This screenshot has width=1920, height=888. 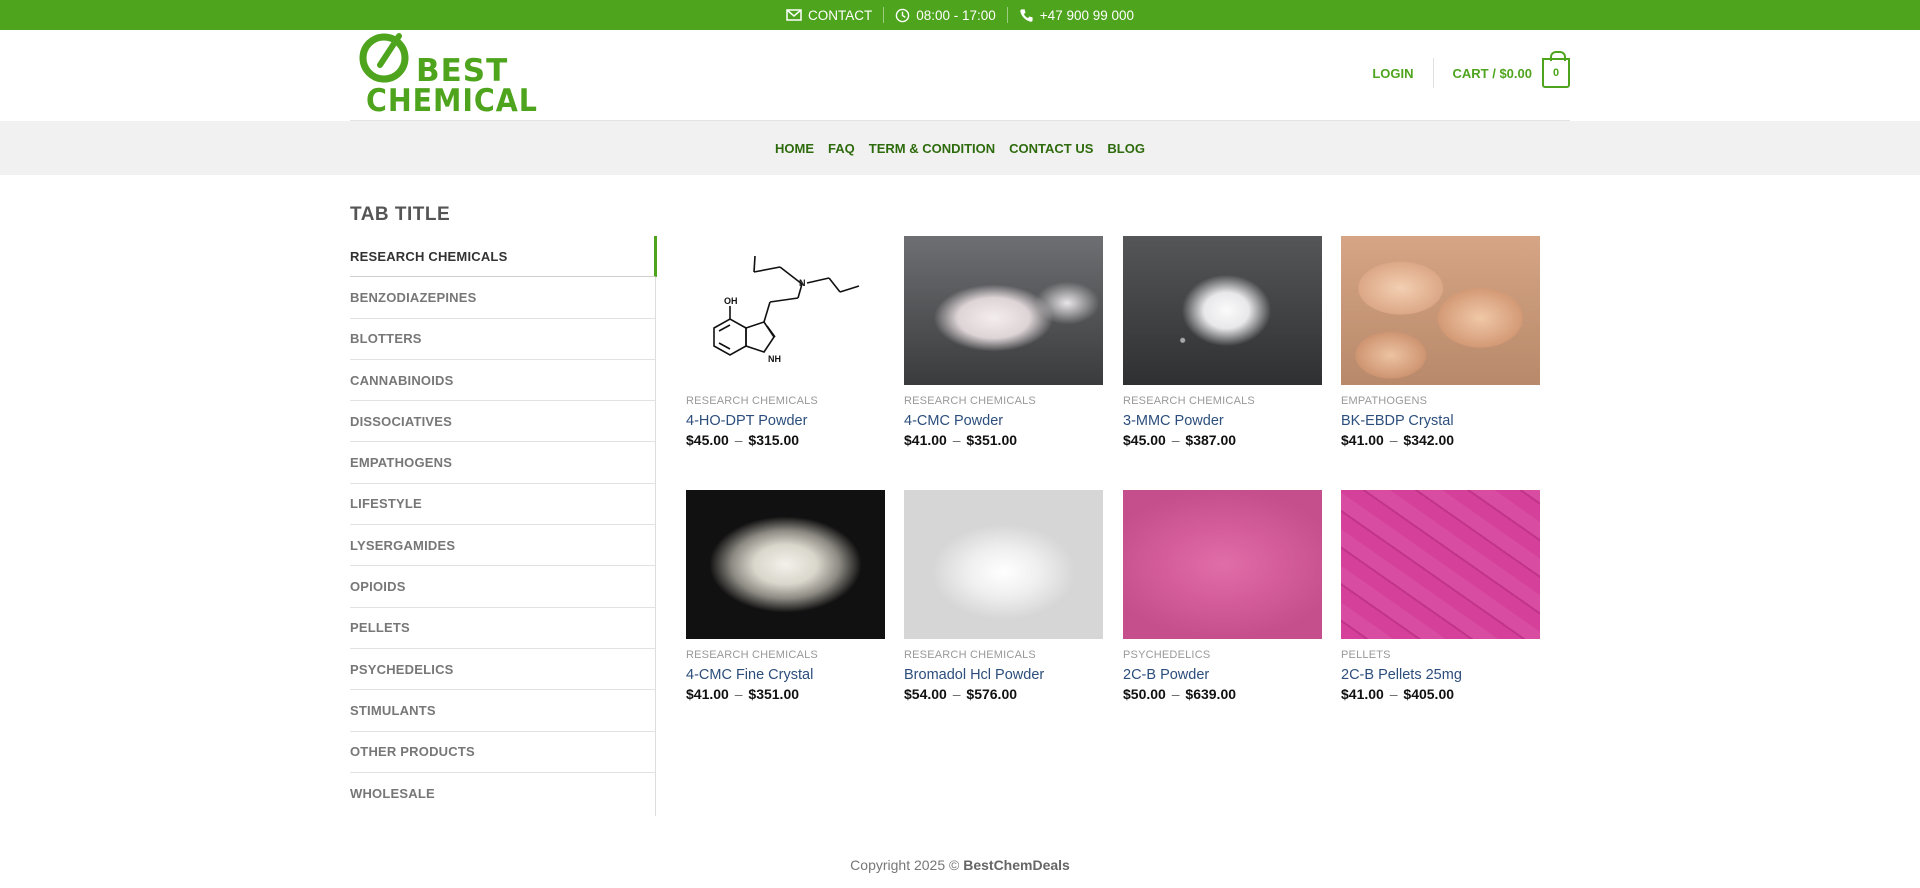 I want to click on opening-hours: 08:00 - 17:00, so click(x=945, y=15).